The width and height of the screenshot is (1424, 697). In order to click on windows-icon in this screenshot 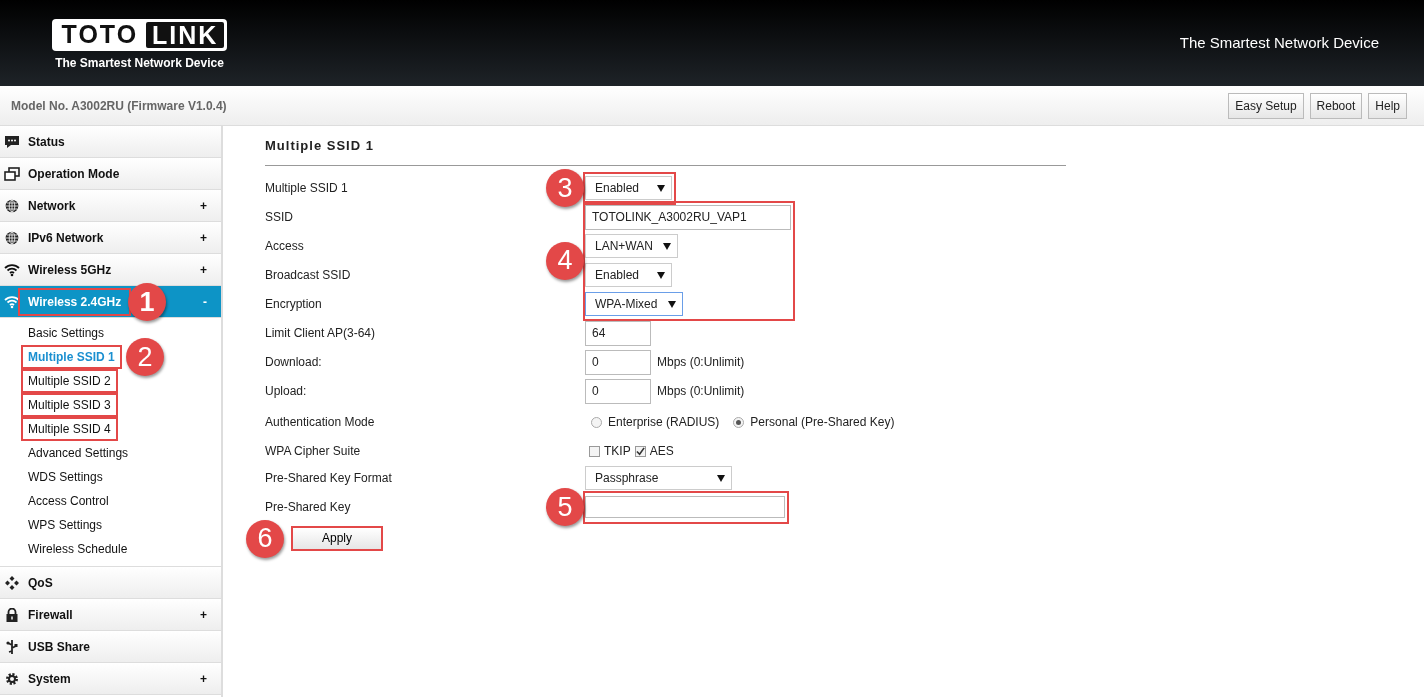, I will do `click(12, 173)`.